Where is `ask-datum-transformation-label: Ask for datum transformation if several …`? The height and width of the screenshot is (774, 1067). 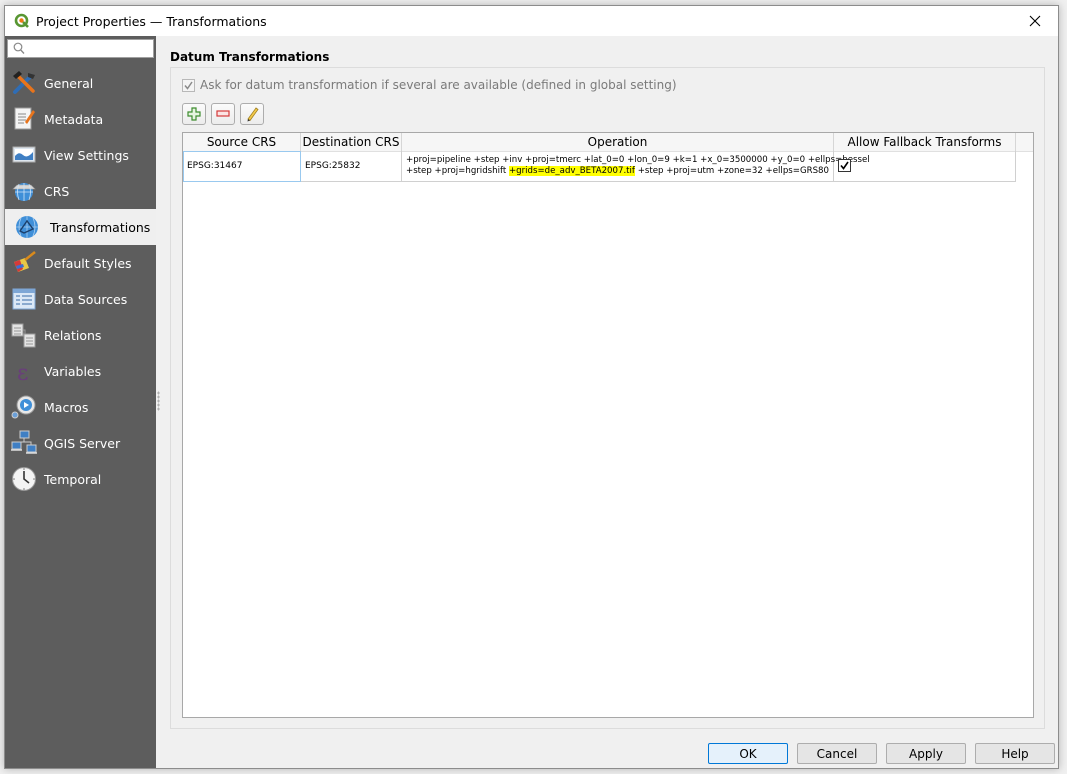
ask-datum-transformation-label: Ask for datum transformation if several … is located at coordinates (438, 85).